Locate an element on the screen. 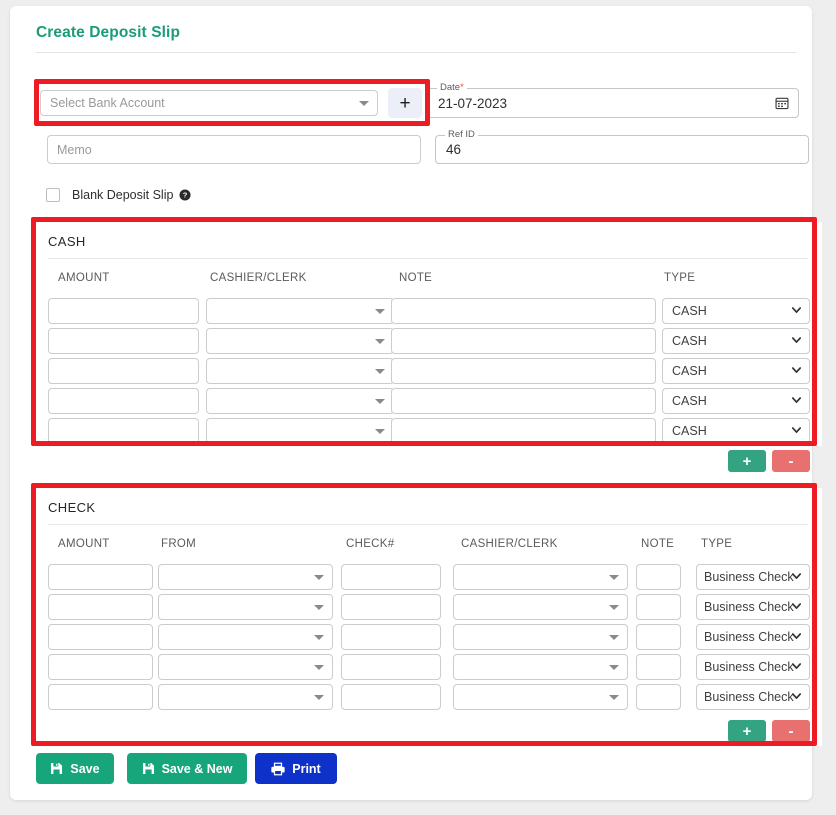 This screenshot has height=815, width=836. save-and-new-button: Save & New is located at coordinates (187, 768).